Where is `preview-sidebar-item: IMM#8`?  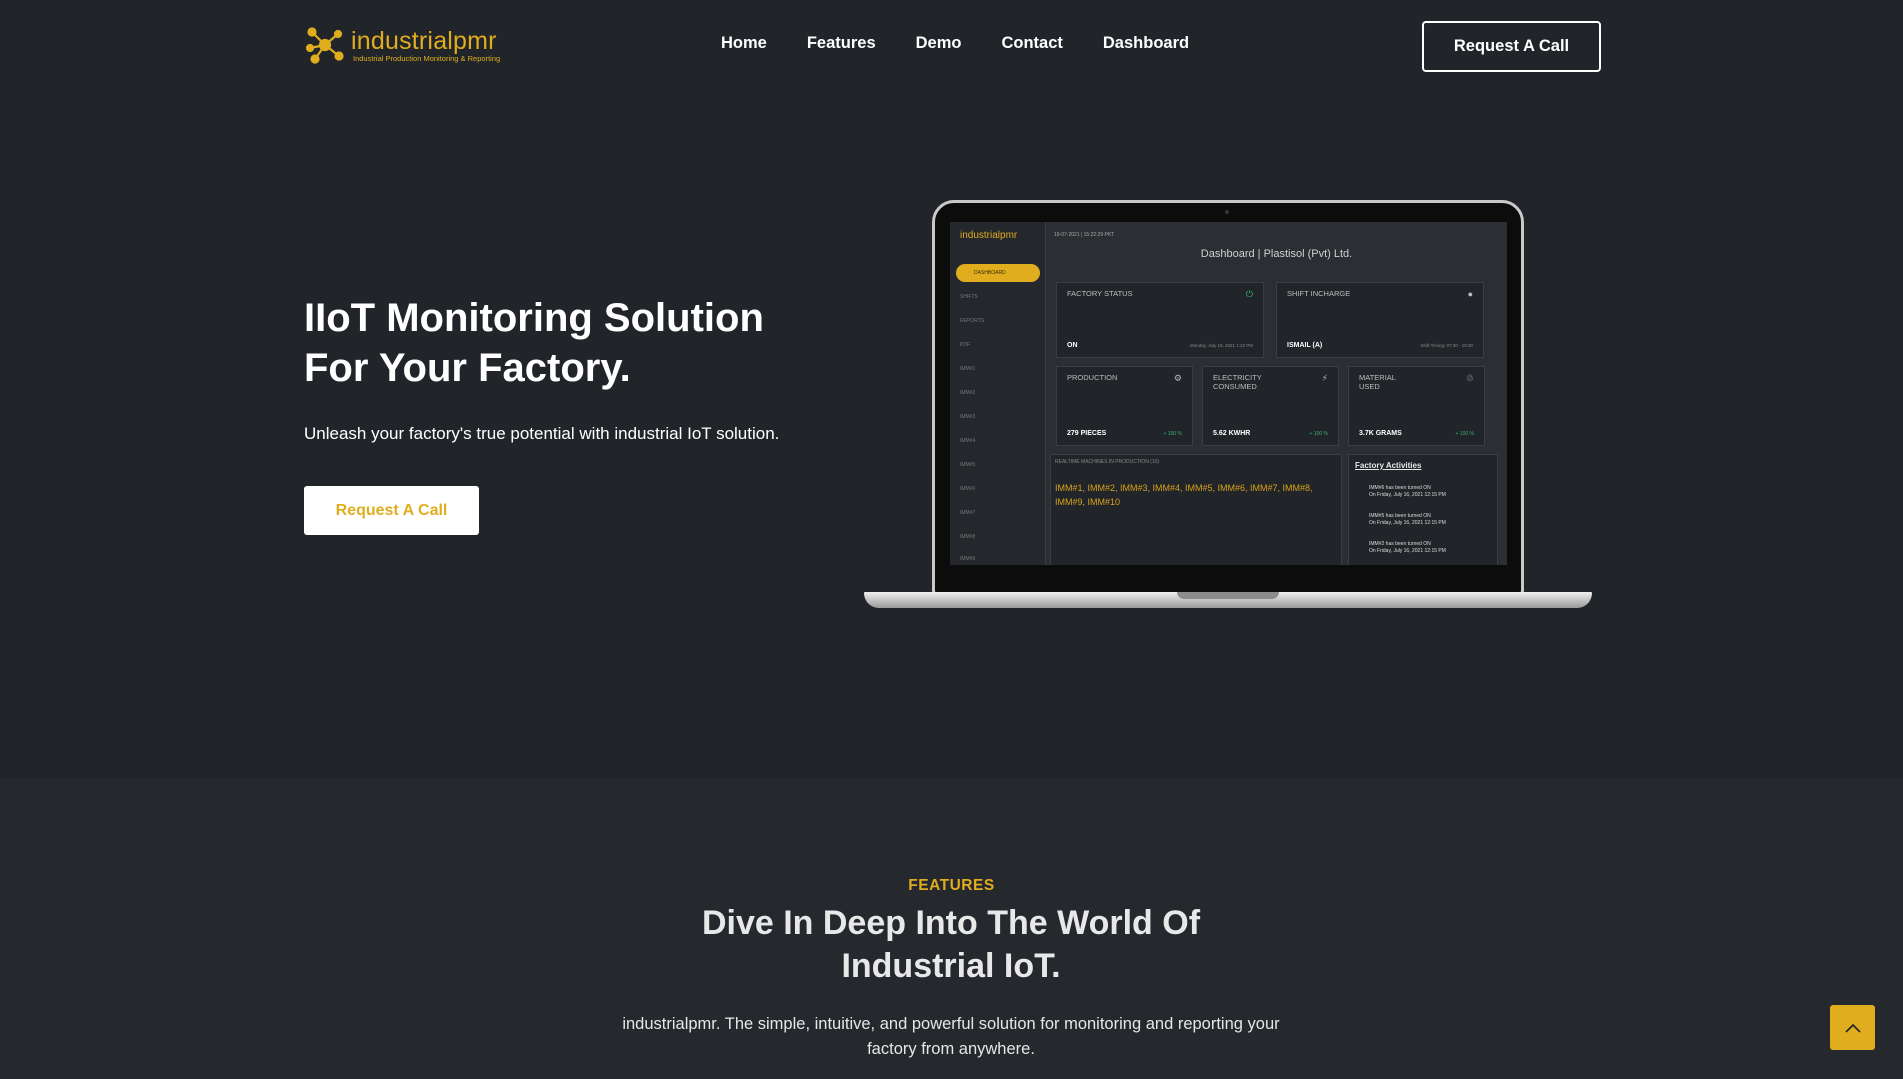
preview-sidebar-item: IMM#8 is located at coordinates (968, 537).